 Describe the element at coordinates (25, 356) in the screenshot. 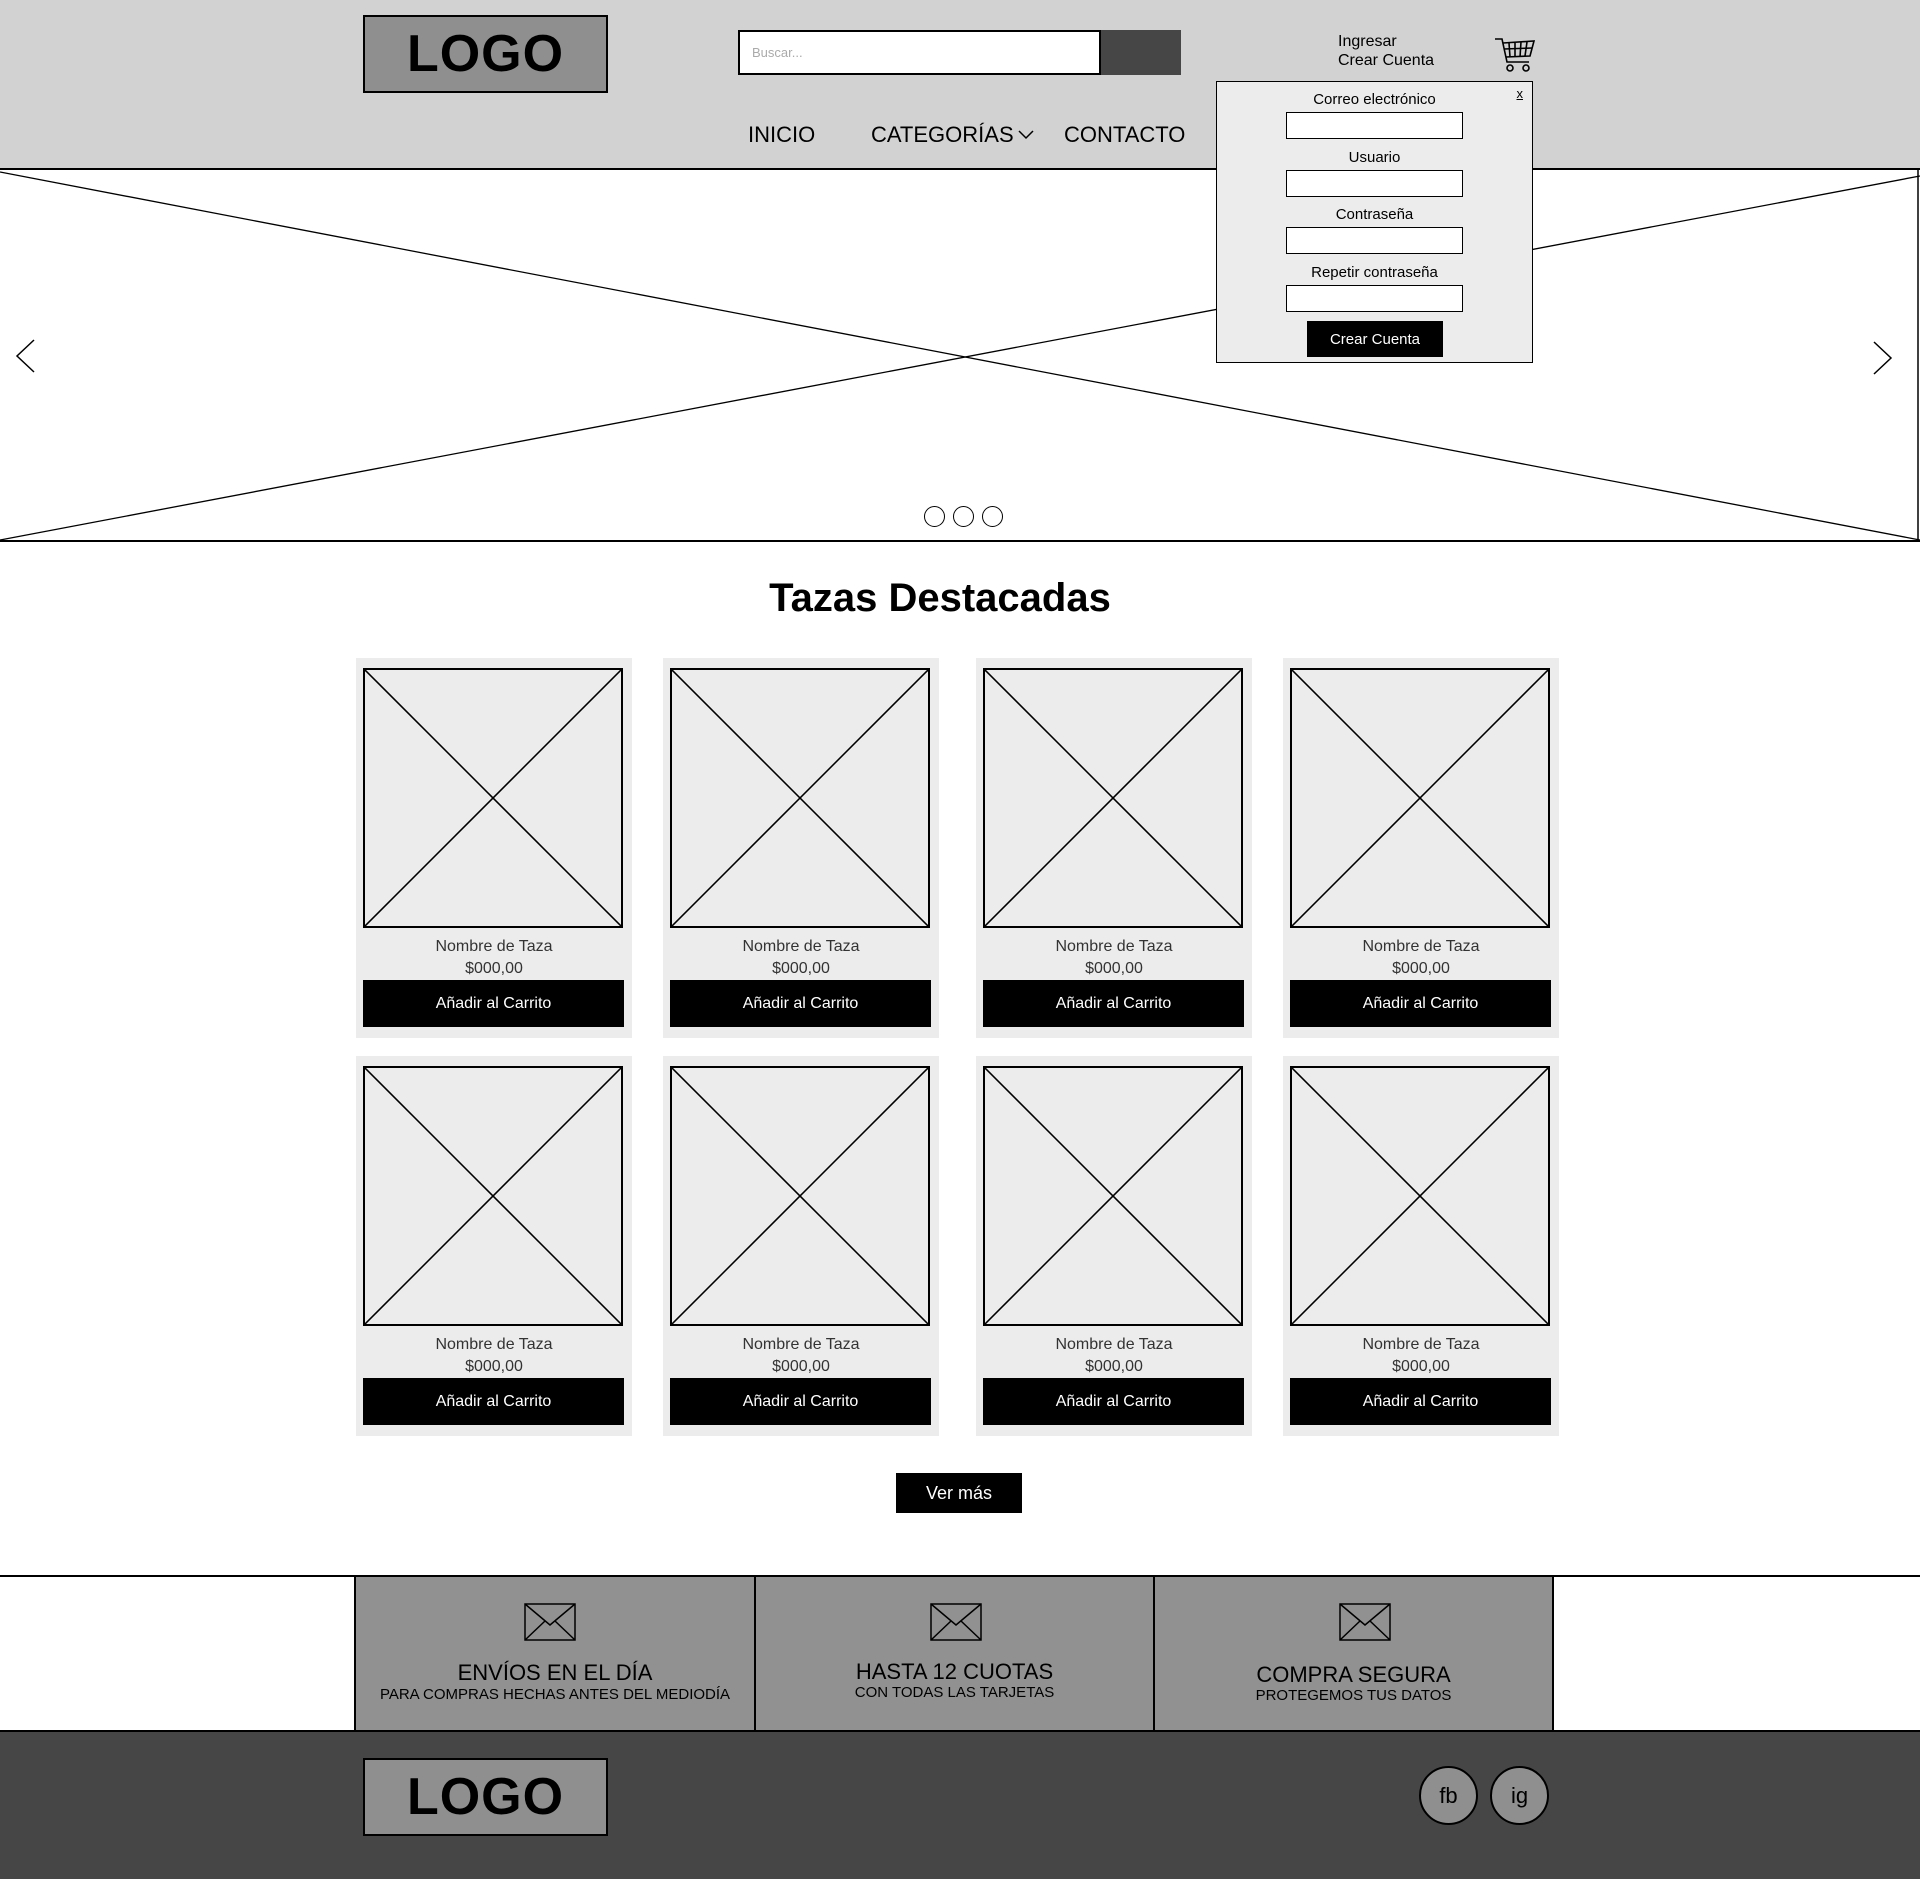

I see `carousel-prev-icon` at that location.